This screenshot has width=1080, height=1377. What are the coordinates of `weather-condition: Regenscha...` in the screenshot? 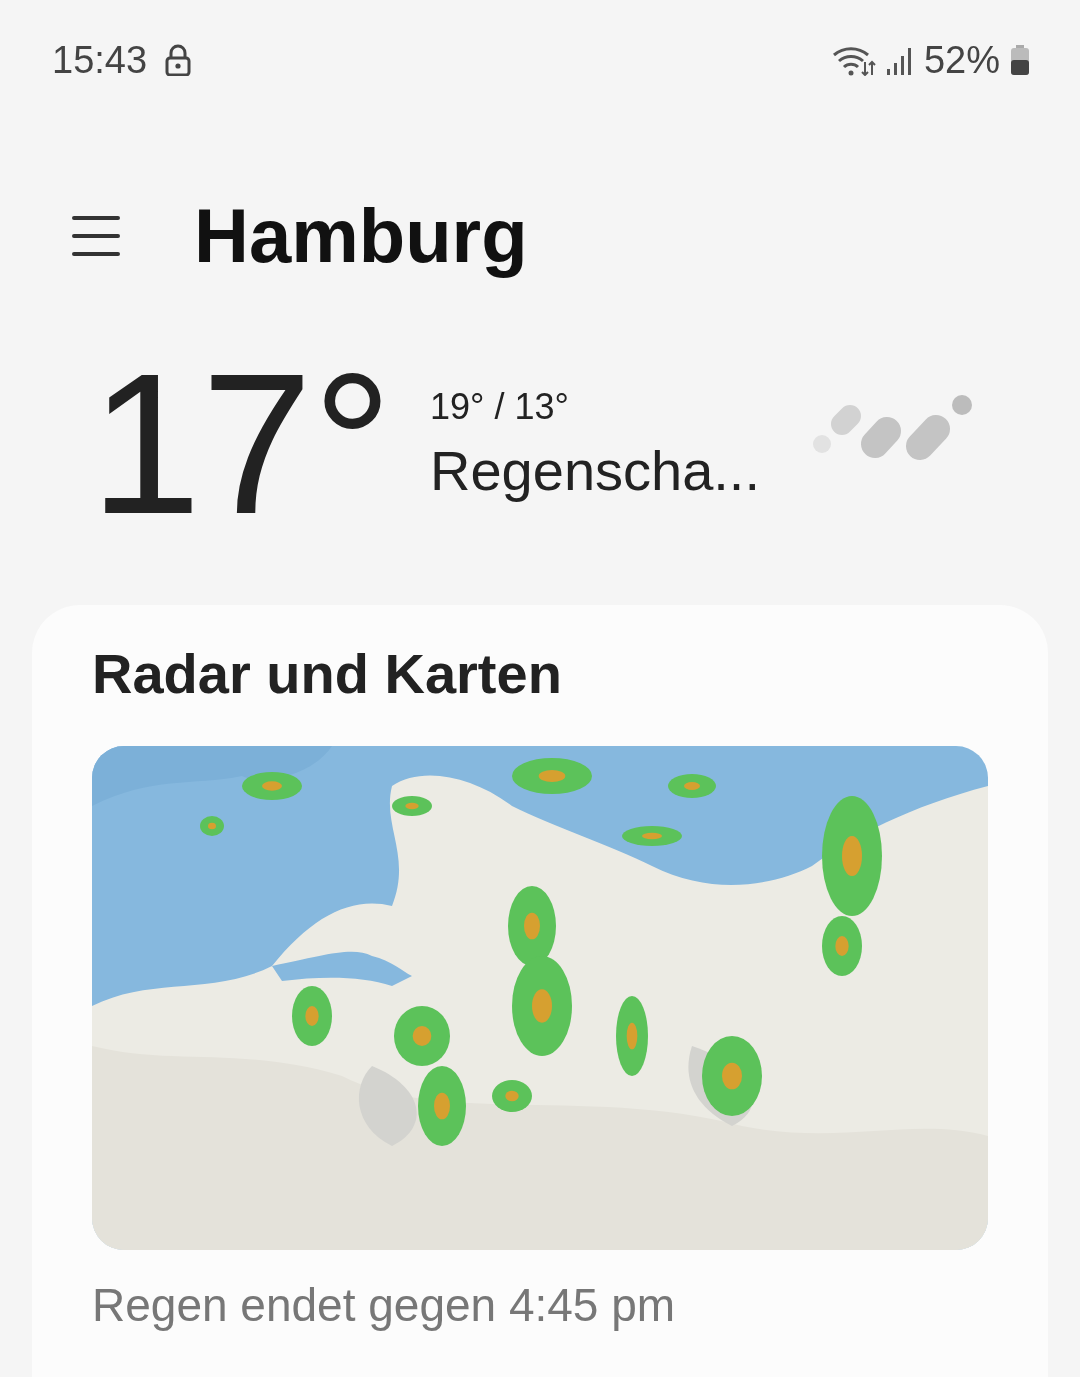 It's located at (595, 470).